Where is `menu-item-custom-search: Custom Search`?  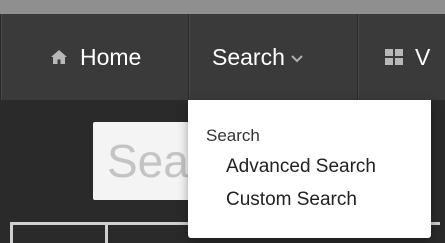 menu-item-custom-search: Custom Search is located at coordinates (291, 200).